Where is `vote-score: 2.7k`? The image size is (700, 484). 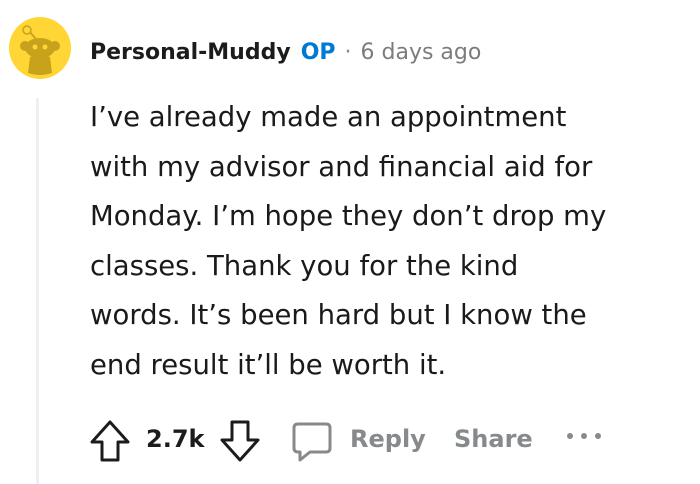
vote-score: 2.7k is located at coordinates (175, 439).